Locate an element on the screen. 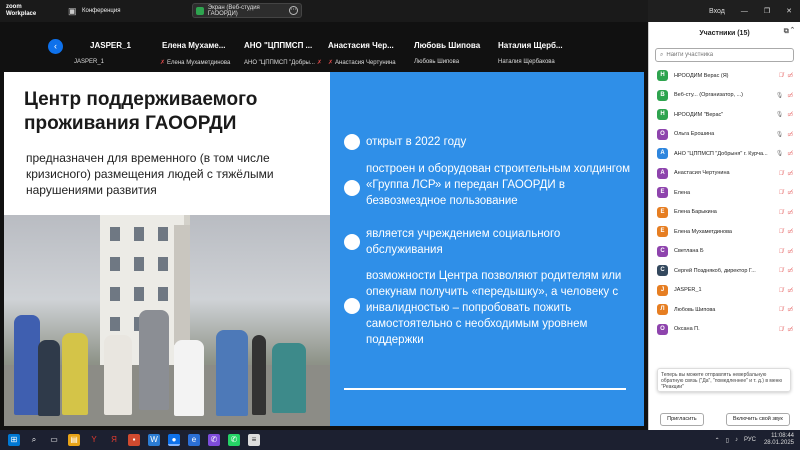 This screenshot has width=800, height=450. participant-row: J JASPER_1 🎙̸ ▭̸ is located at coordinates (724, 291).